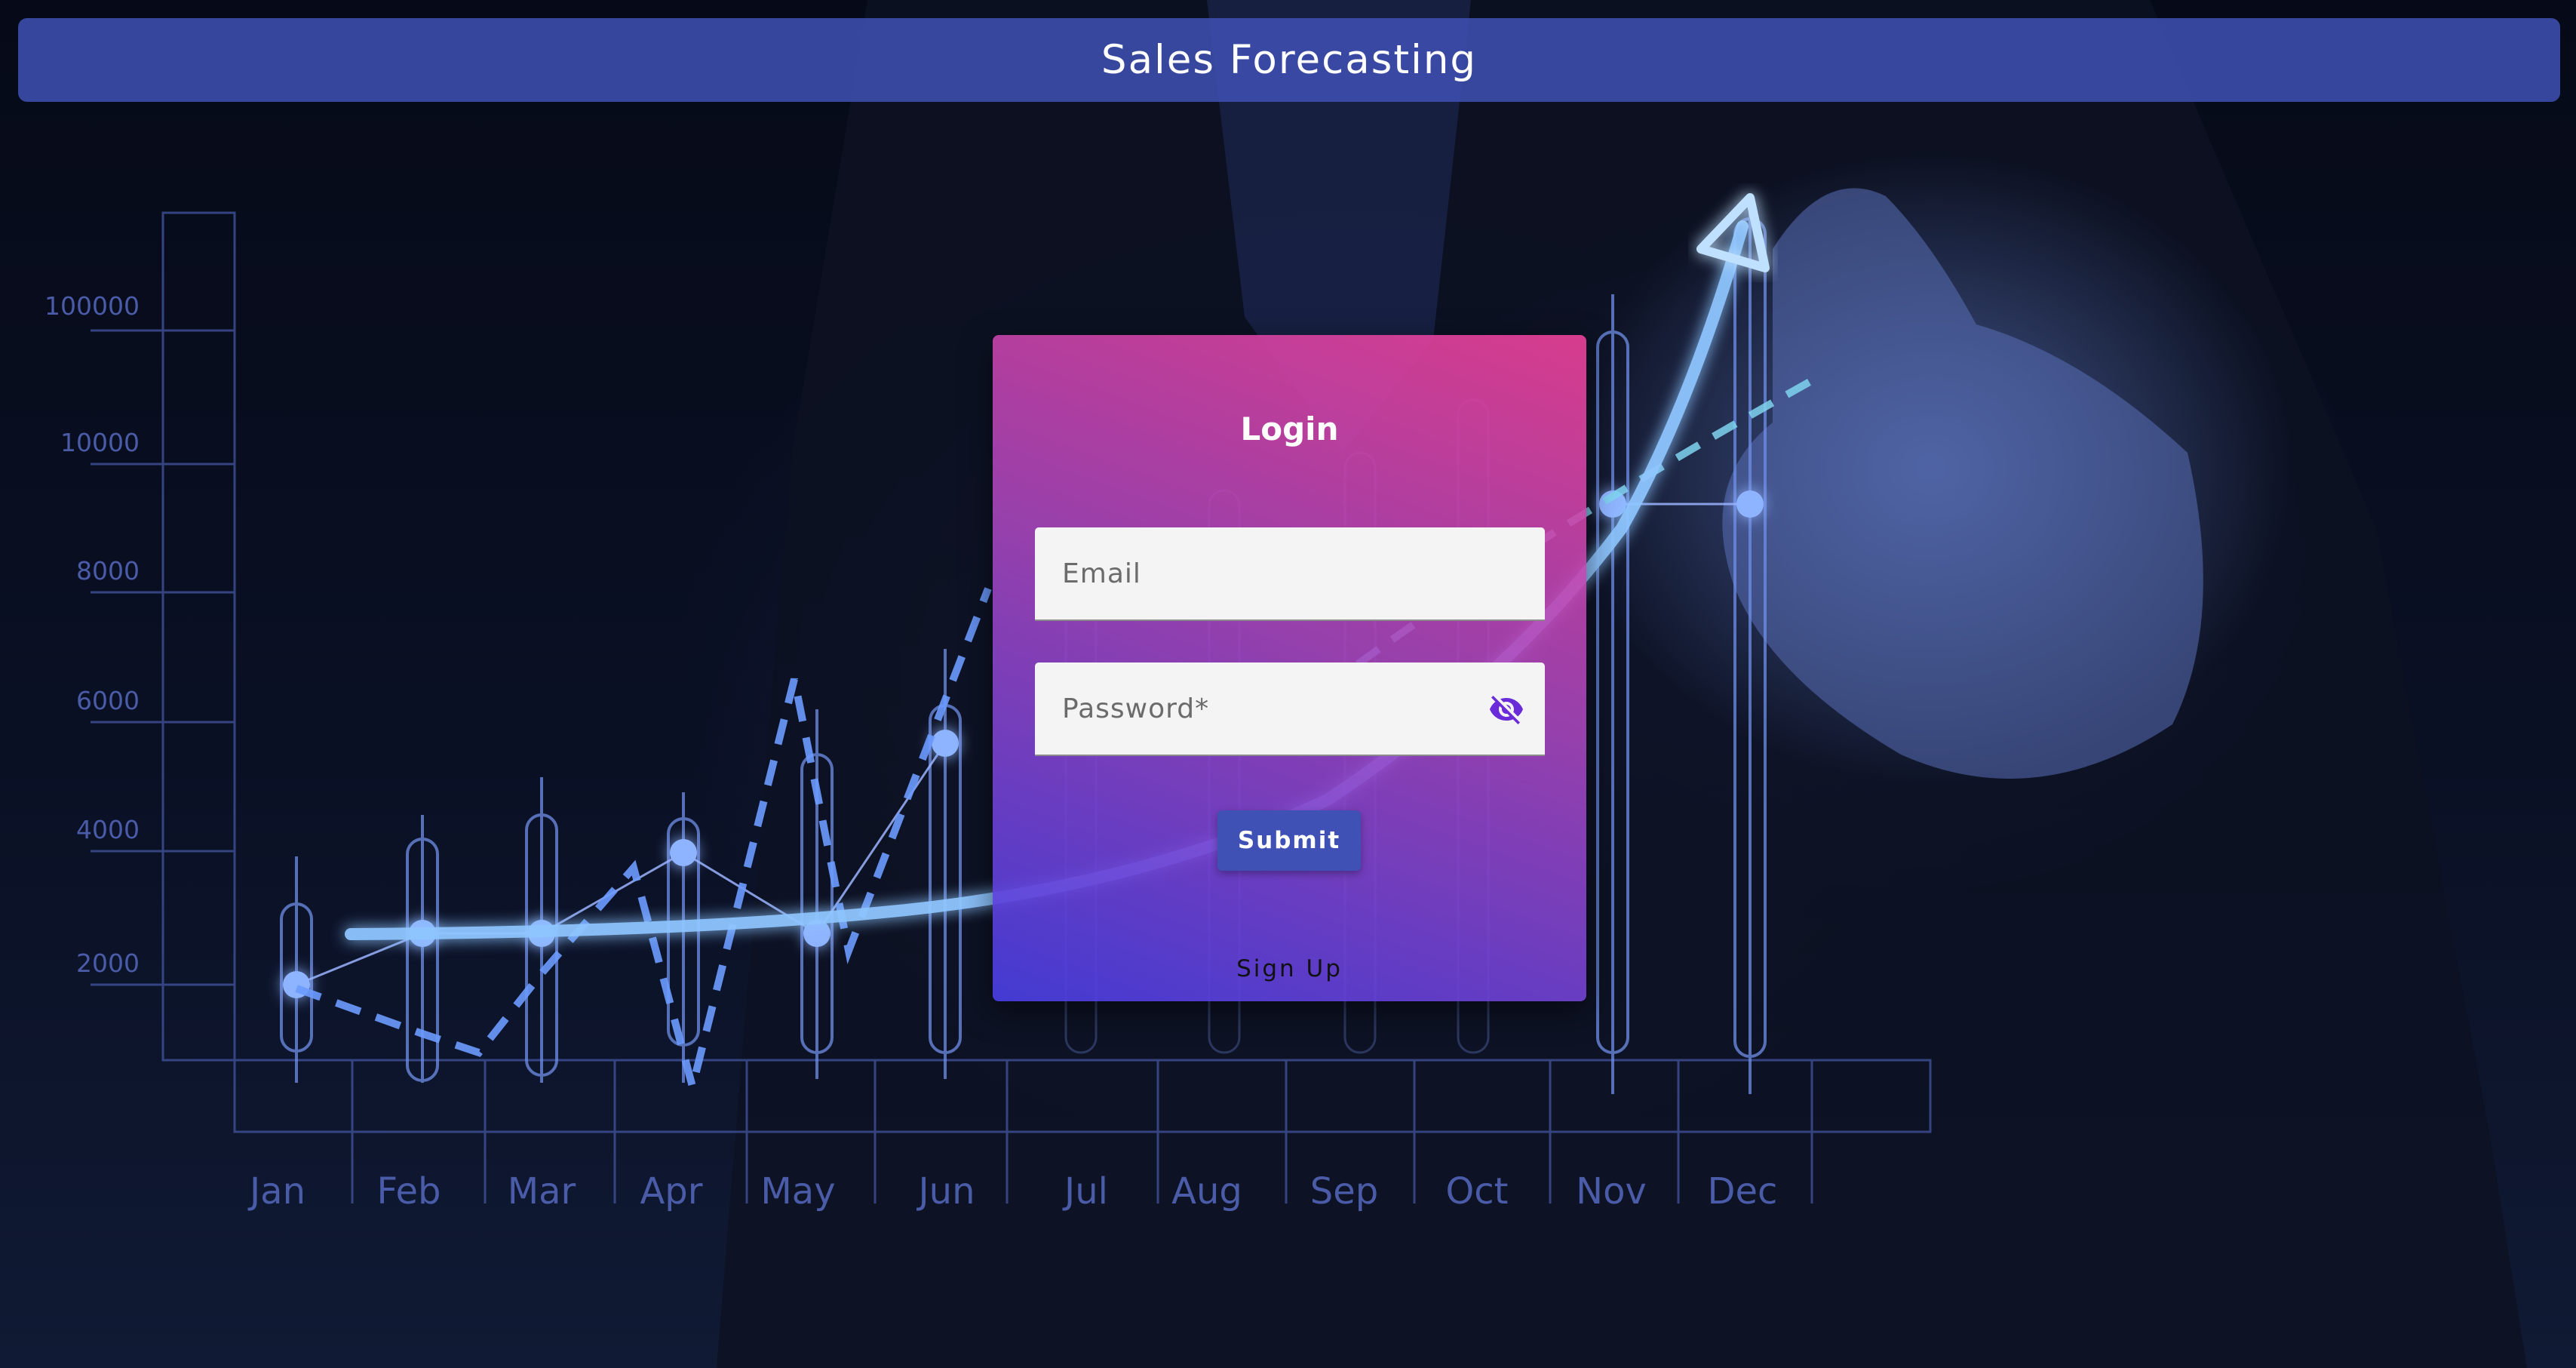 Image resolution: width=2576 pixels, height=1368 pixels. Describe the element at coordinates (100, 442) in the screenshot. I see `y-tick-label: 10000` at that location.